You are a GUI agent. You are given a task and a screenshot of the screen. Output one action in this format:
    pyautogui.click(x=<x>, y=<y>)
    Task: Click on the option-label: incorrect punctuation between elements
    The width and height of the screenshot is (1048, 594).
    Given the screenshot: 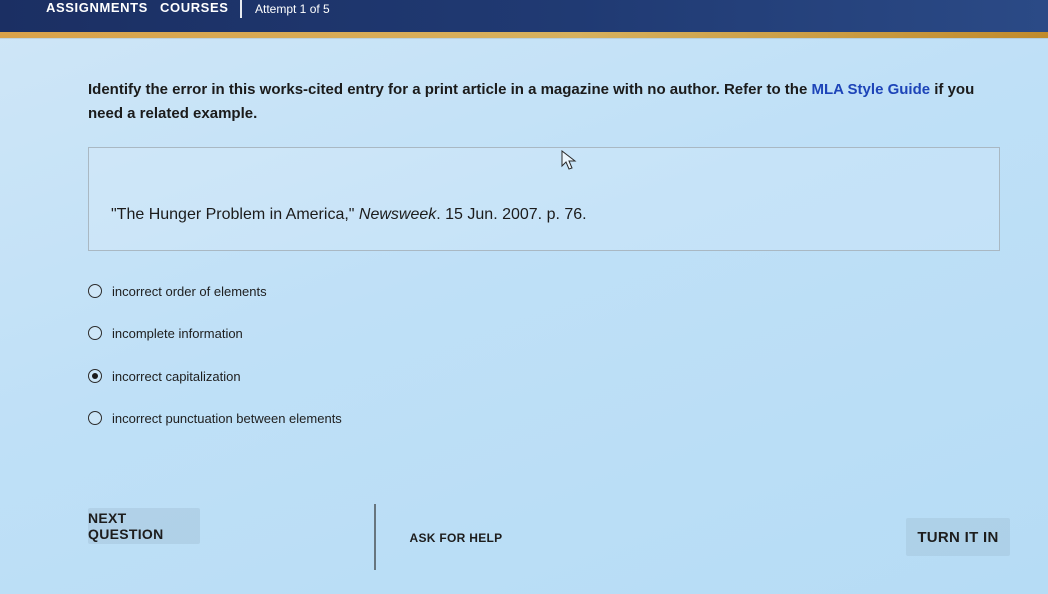 What is the action you would take?
    pyautogui.click(x=227, y=418)
    